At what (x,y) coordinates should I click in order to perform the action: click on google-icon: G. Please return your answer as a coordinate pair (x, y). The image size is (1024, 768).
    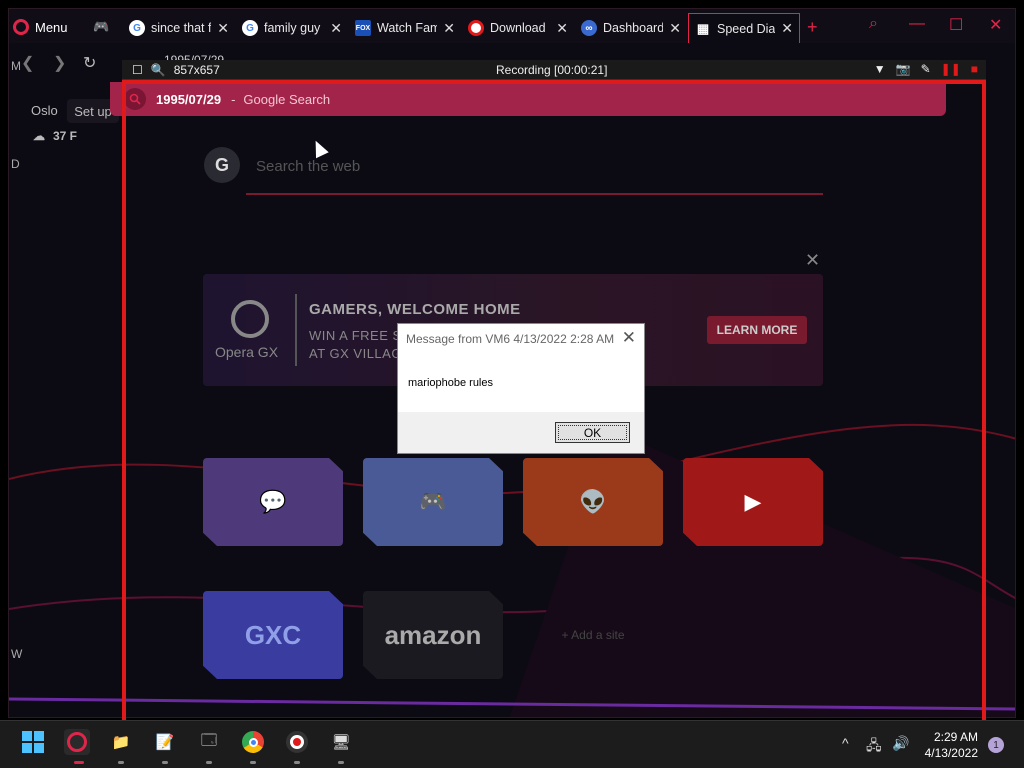
    Looking at the image, I should click on (137, 28).